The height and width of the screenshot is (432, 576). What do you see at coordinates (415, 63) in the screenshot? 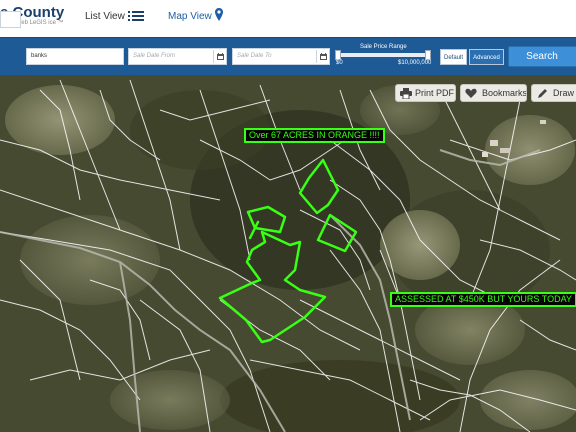
I see `price-max-label: $10,000,000` at bounding box center [415, 63].